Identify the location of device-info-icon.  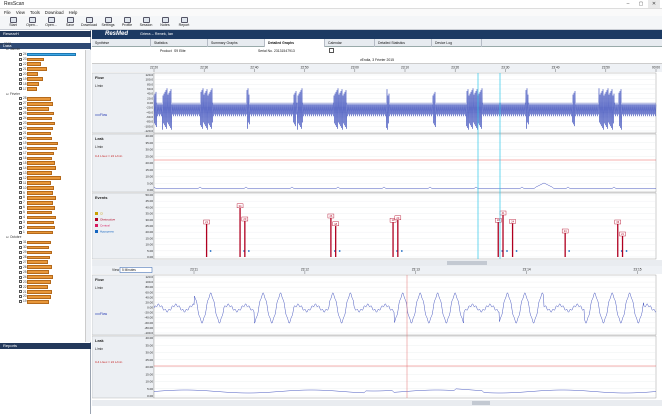
(331, 50).